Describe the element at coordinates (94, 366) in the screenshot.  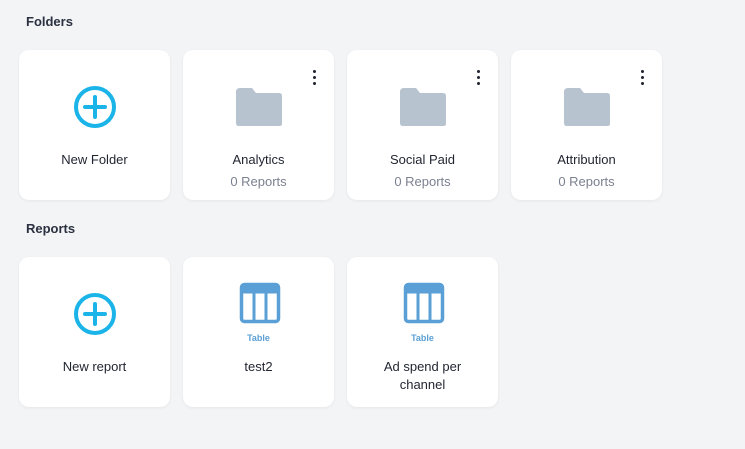
I see `new-report-label: New report` at that location.